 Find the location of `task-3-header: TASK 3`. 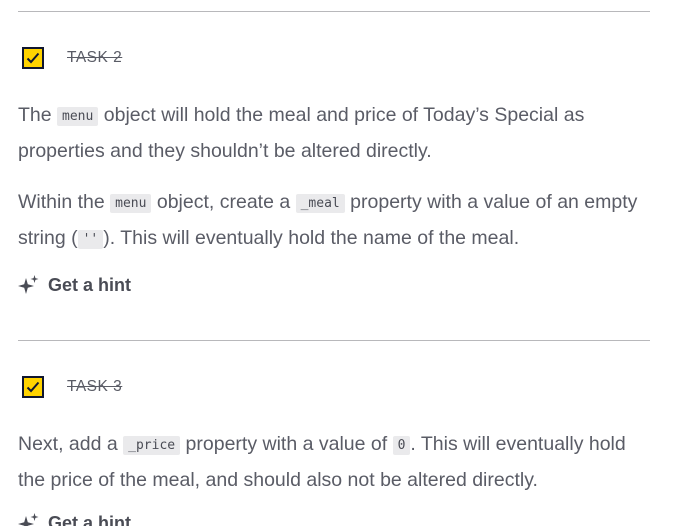

task-3-header: TASK 3 is located at coordinates (72, 387).